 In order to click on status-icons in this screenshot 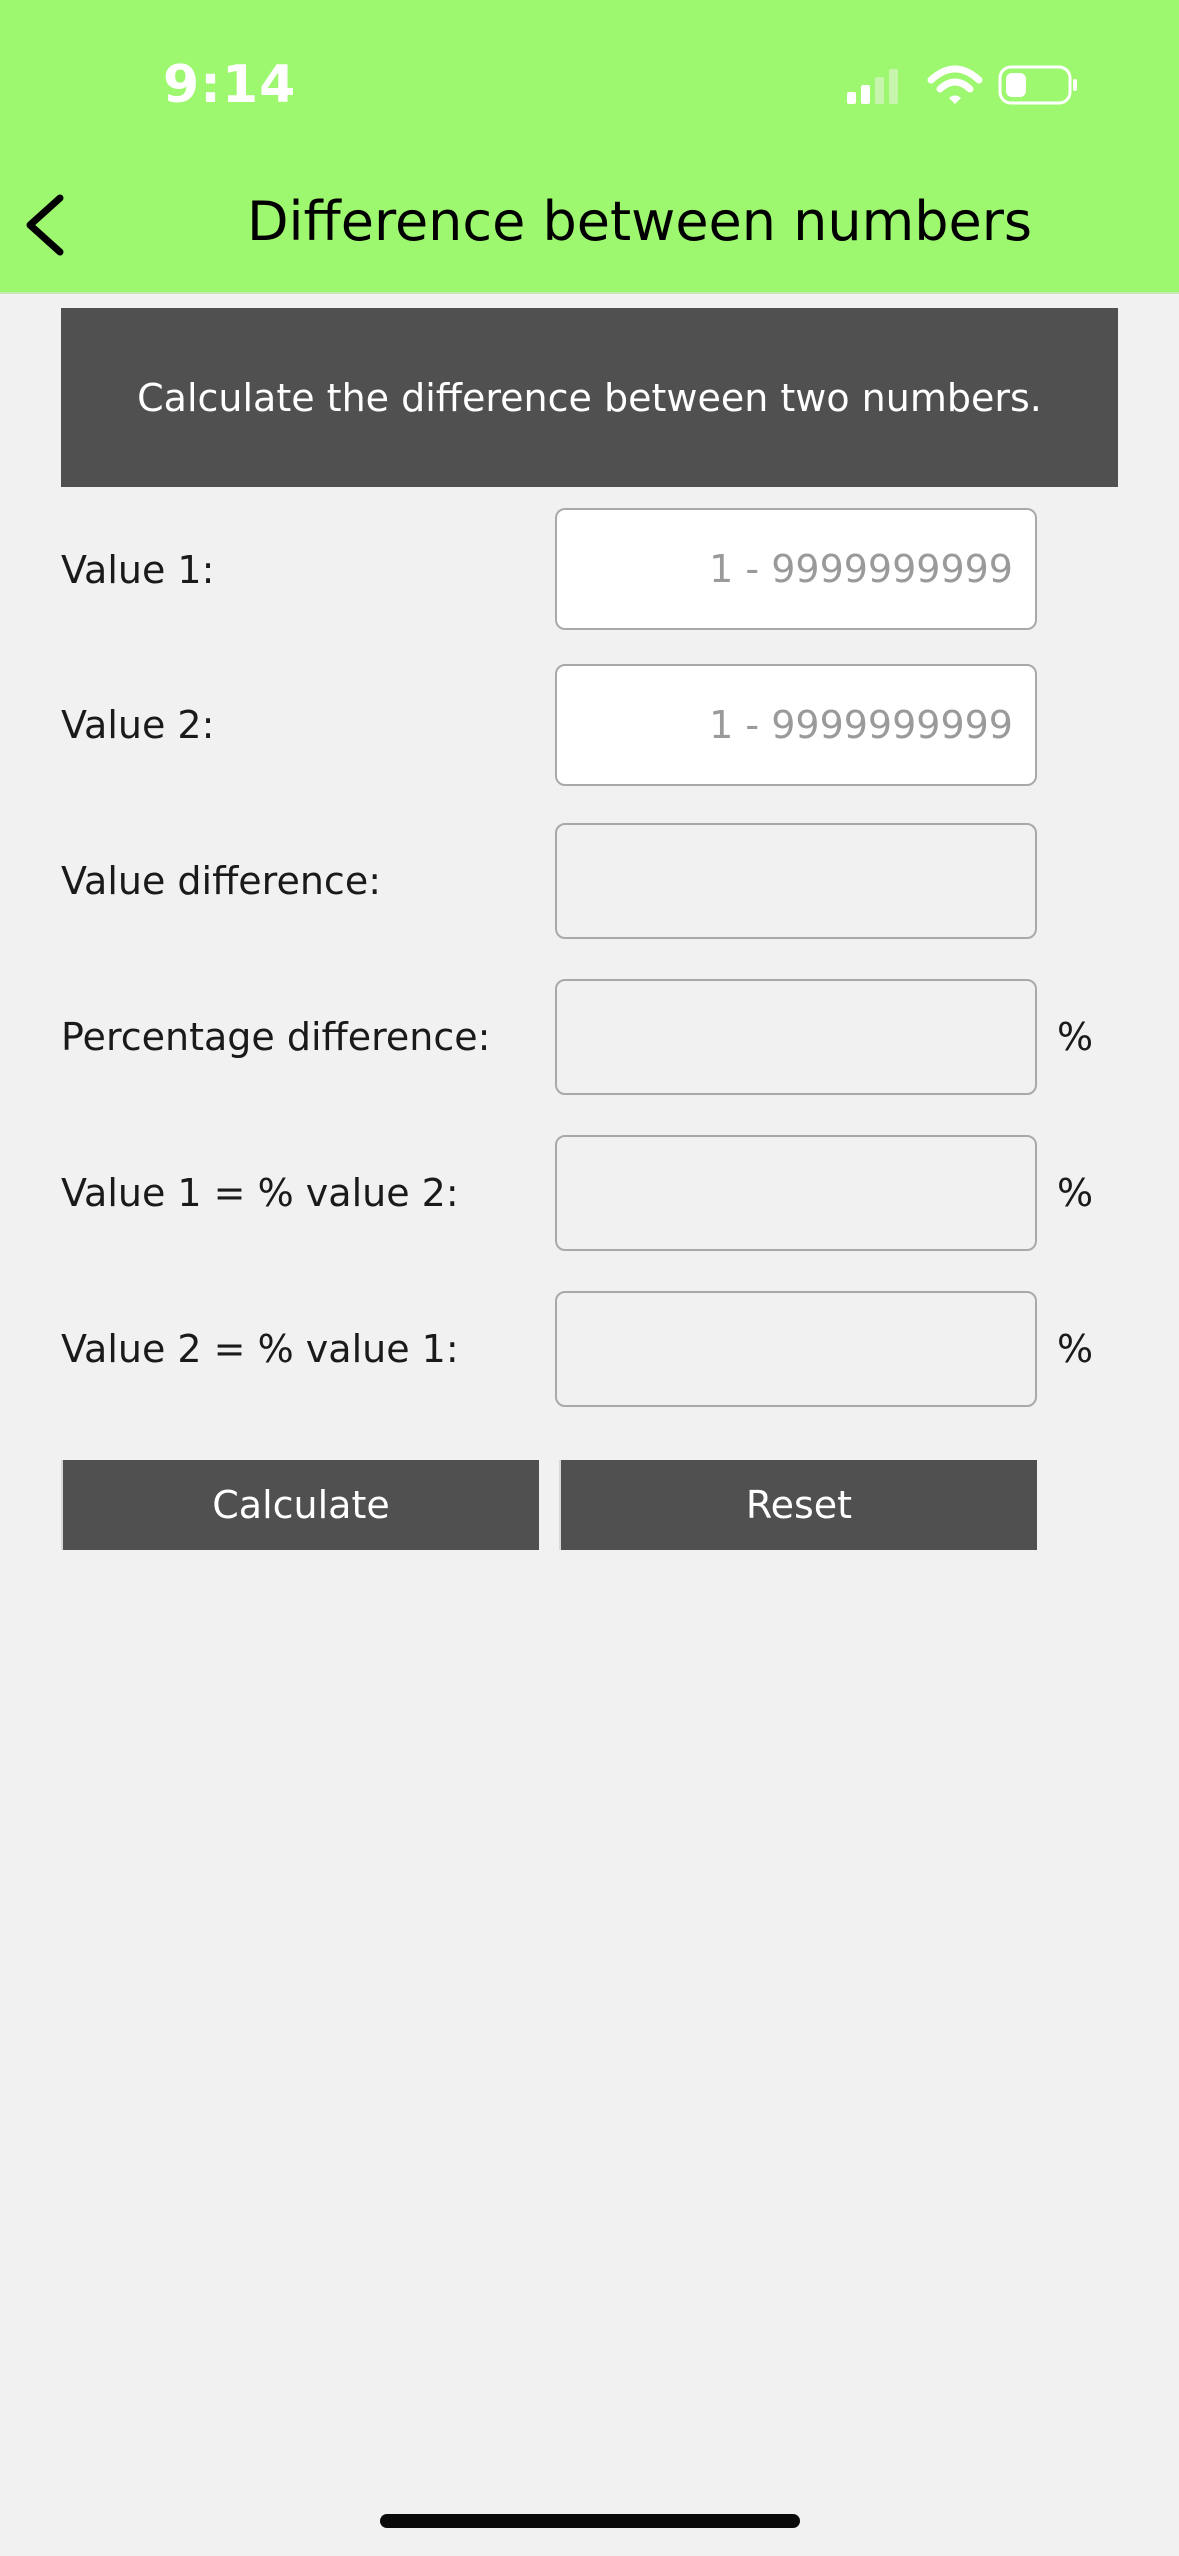, I will do `click(960, 87)`.